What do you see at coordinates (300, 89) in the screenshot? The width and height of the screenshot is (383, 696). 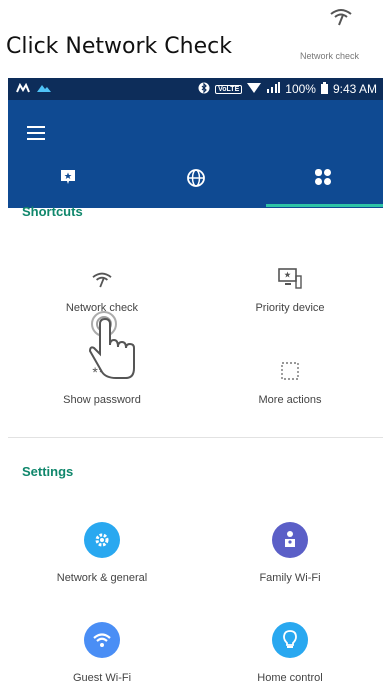 I see `battery-percent: 100%` at bounding box center [300, 89].